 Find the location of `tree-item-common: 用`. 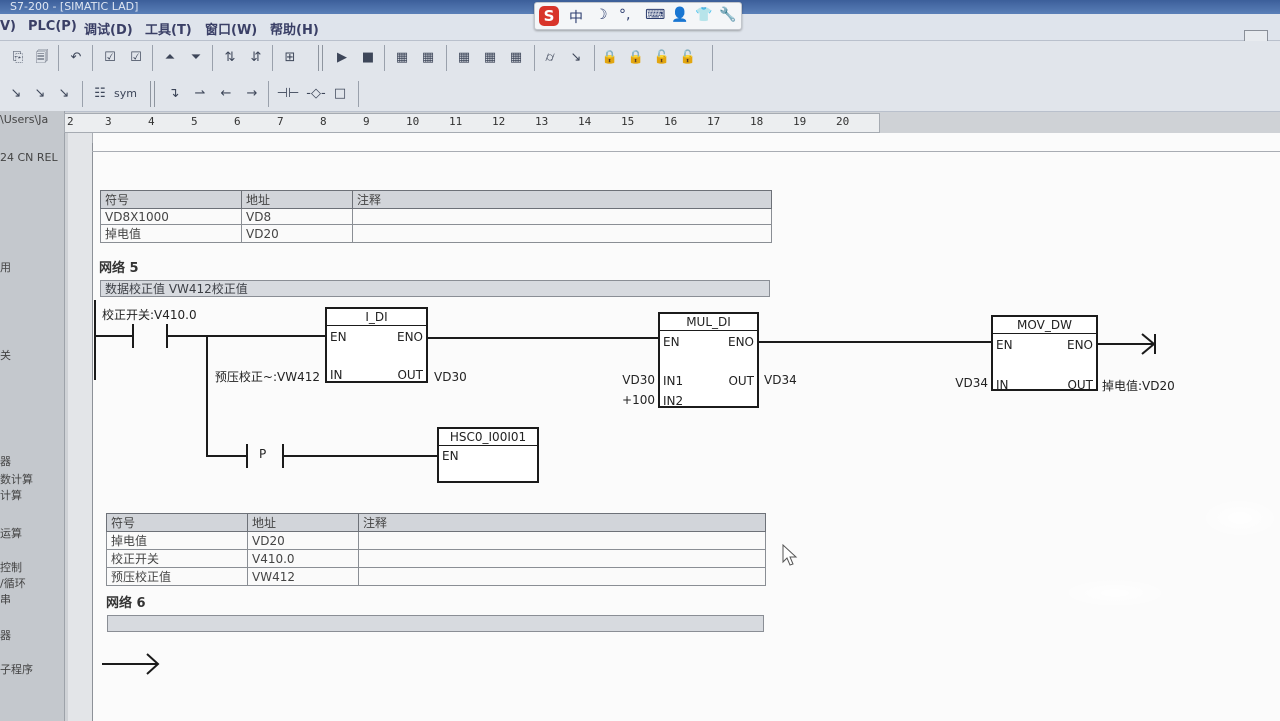

tree-item-common: 用 is located at coordinates (5, 267).